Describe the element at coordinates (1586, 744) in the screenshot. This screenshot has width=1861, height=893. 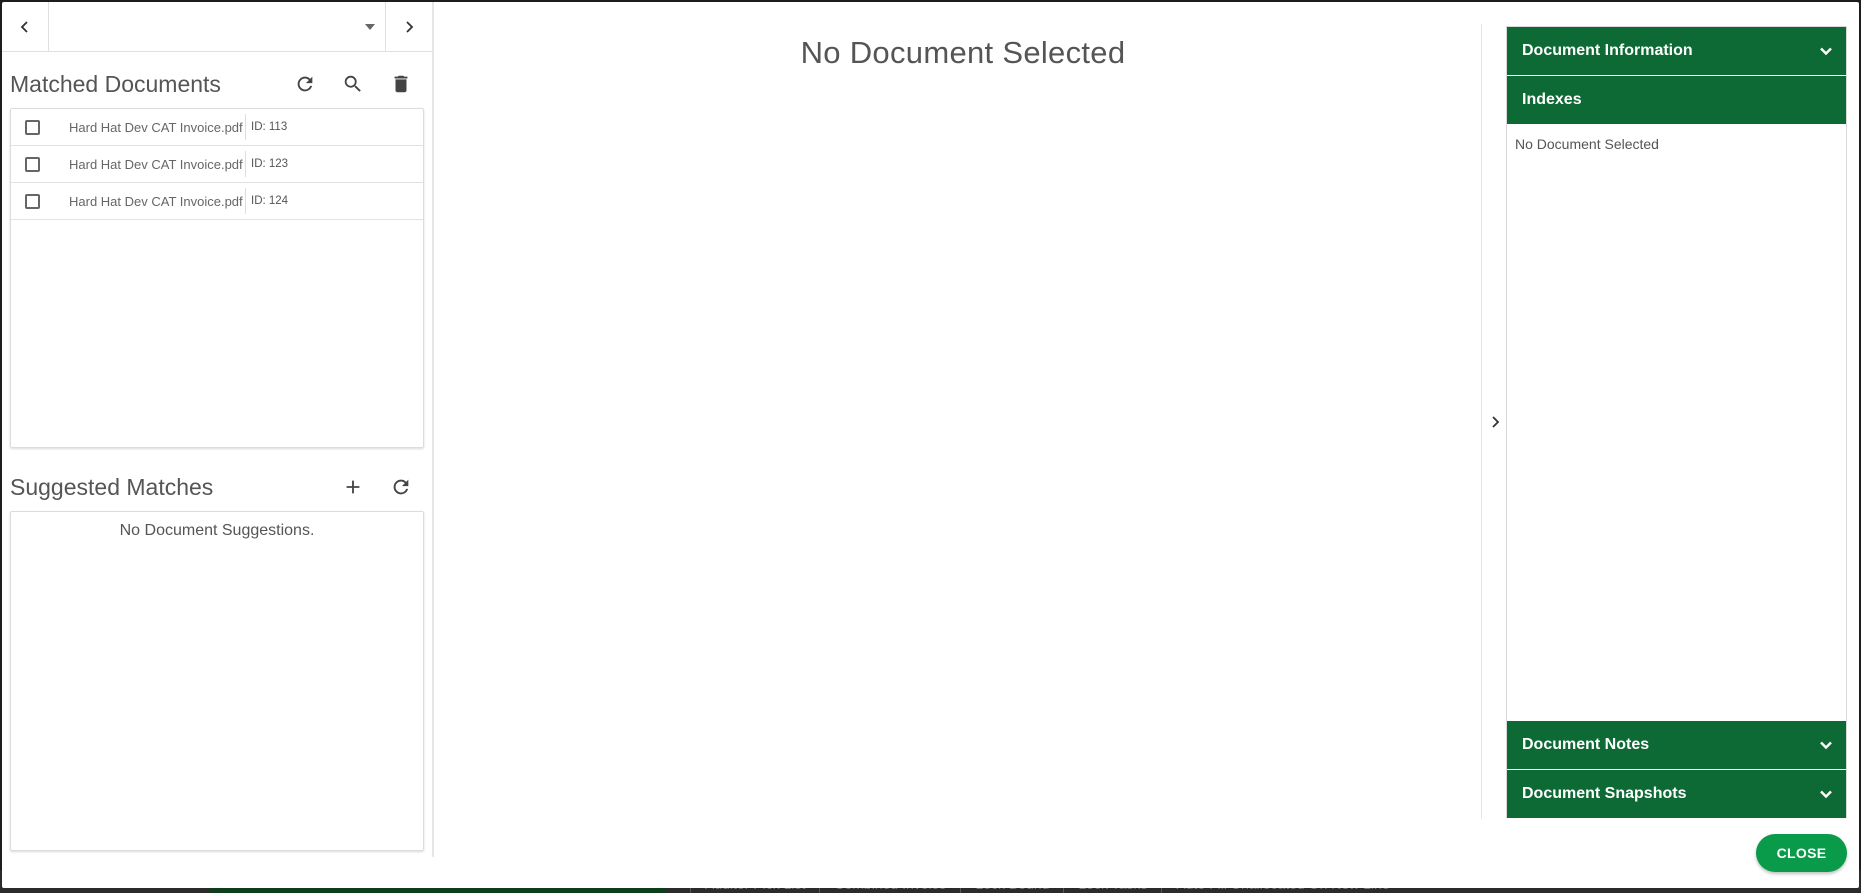
I see `accordion-label: Document Notes` at that location.